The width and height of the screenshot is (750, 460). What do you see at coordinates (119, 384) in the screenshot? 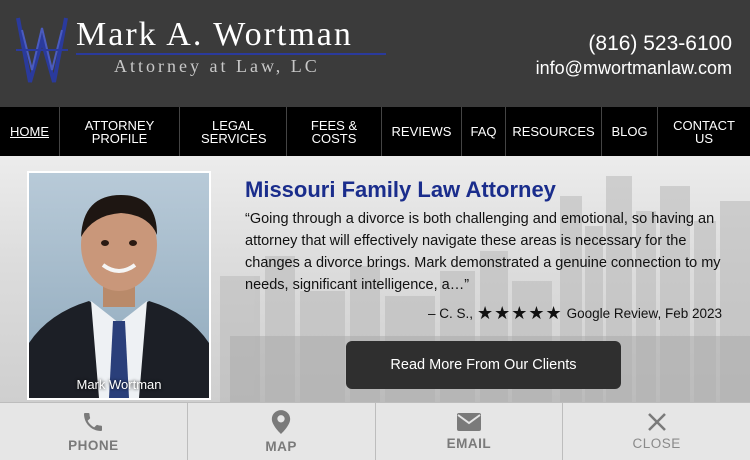
I see `portrait-caption: Mark Wortman` at bounding box center [119, 384].